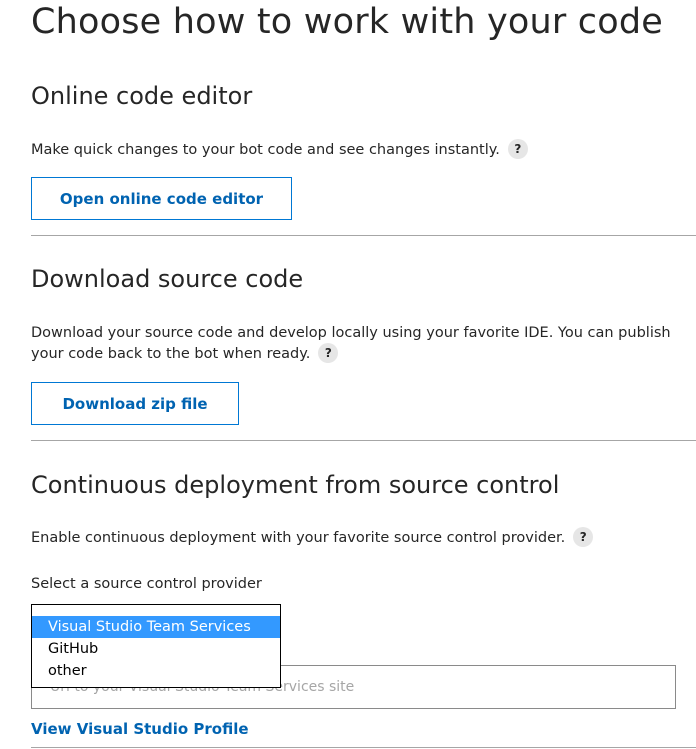 The width and height of the screenshot is (696, 749). What do you see at coordinates (583, 537) in the screenshot?
I see `continuous-deployment-help-icon: ?` at bounding box center [583, 537].